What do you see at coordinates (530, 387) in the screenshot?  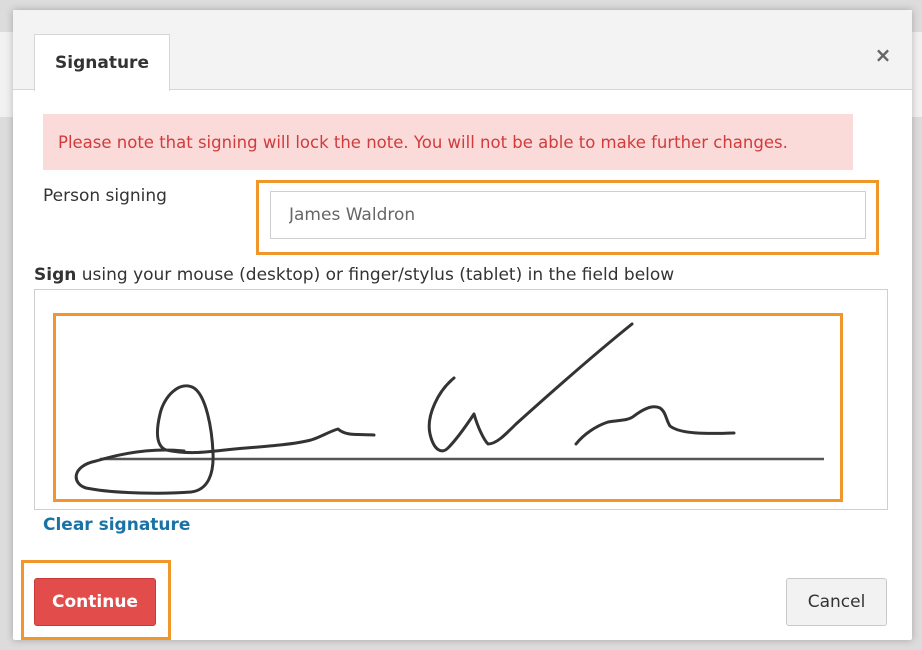 I see `signature-stroke-w` at bounding box center [530, 387].